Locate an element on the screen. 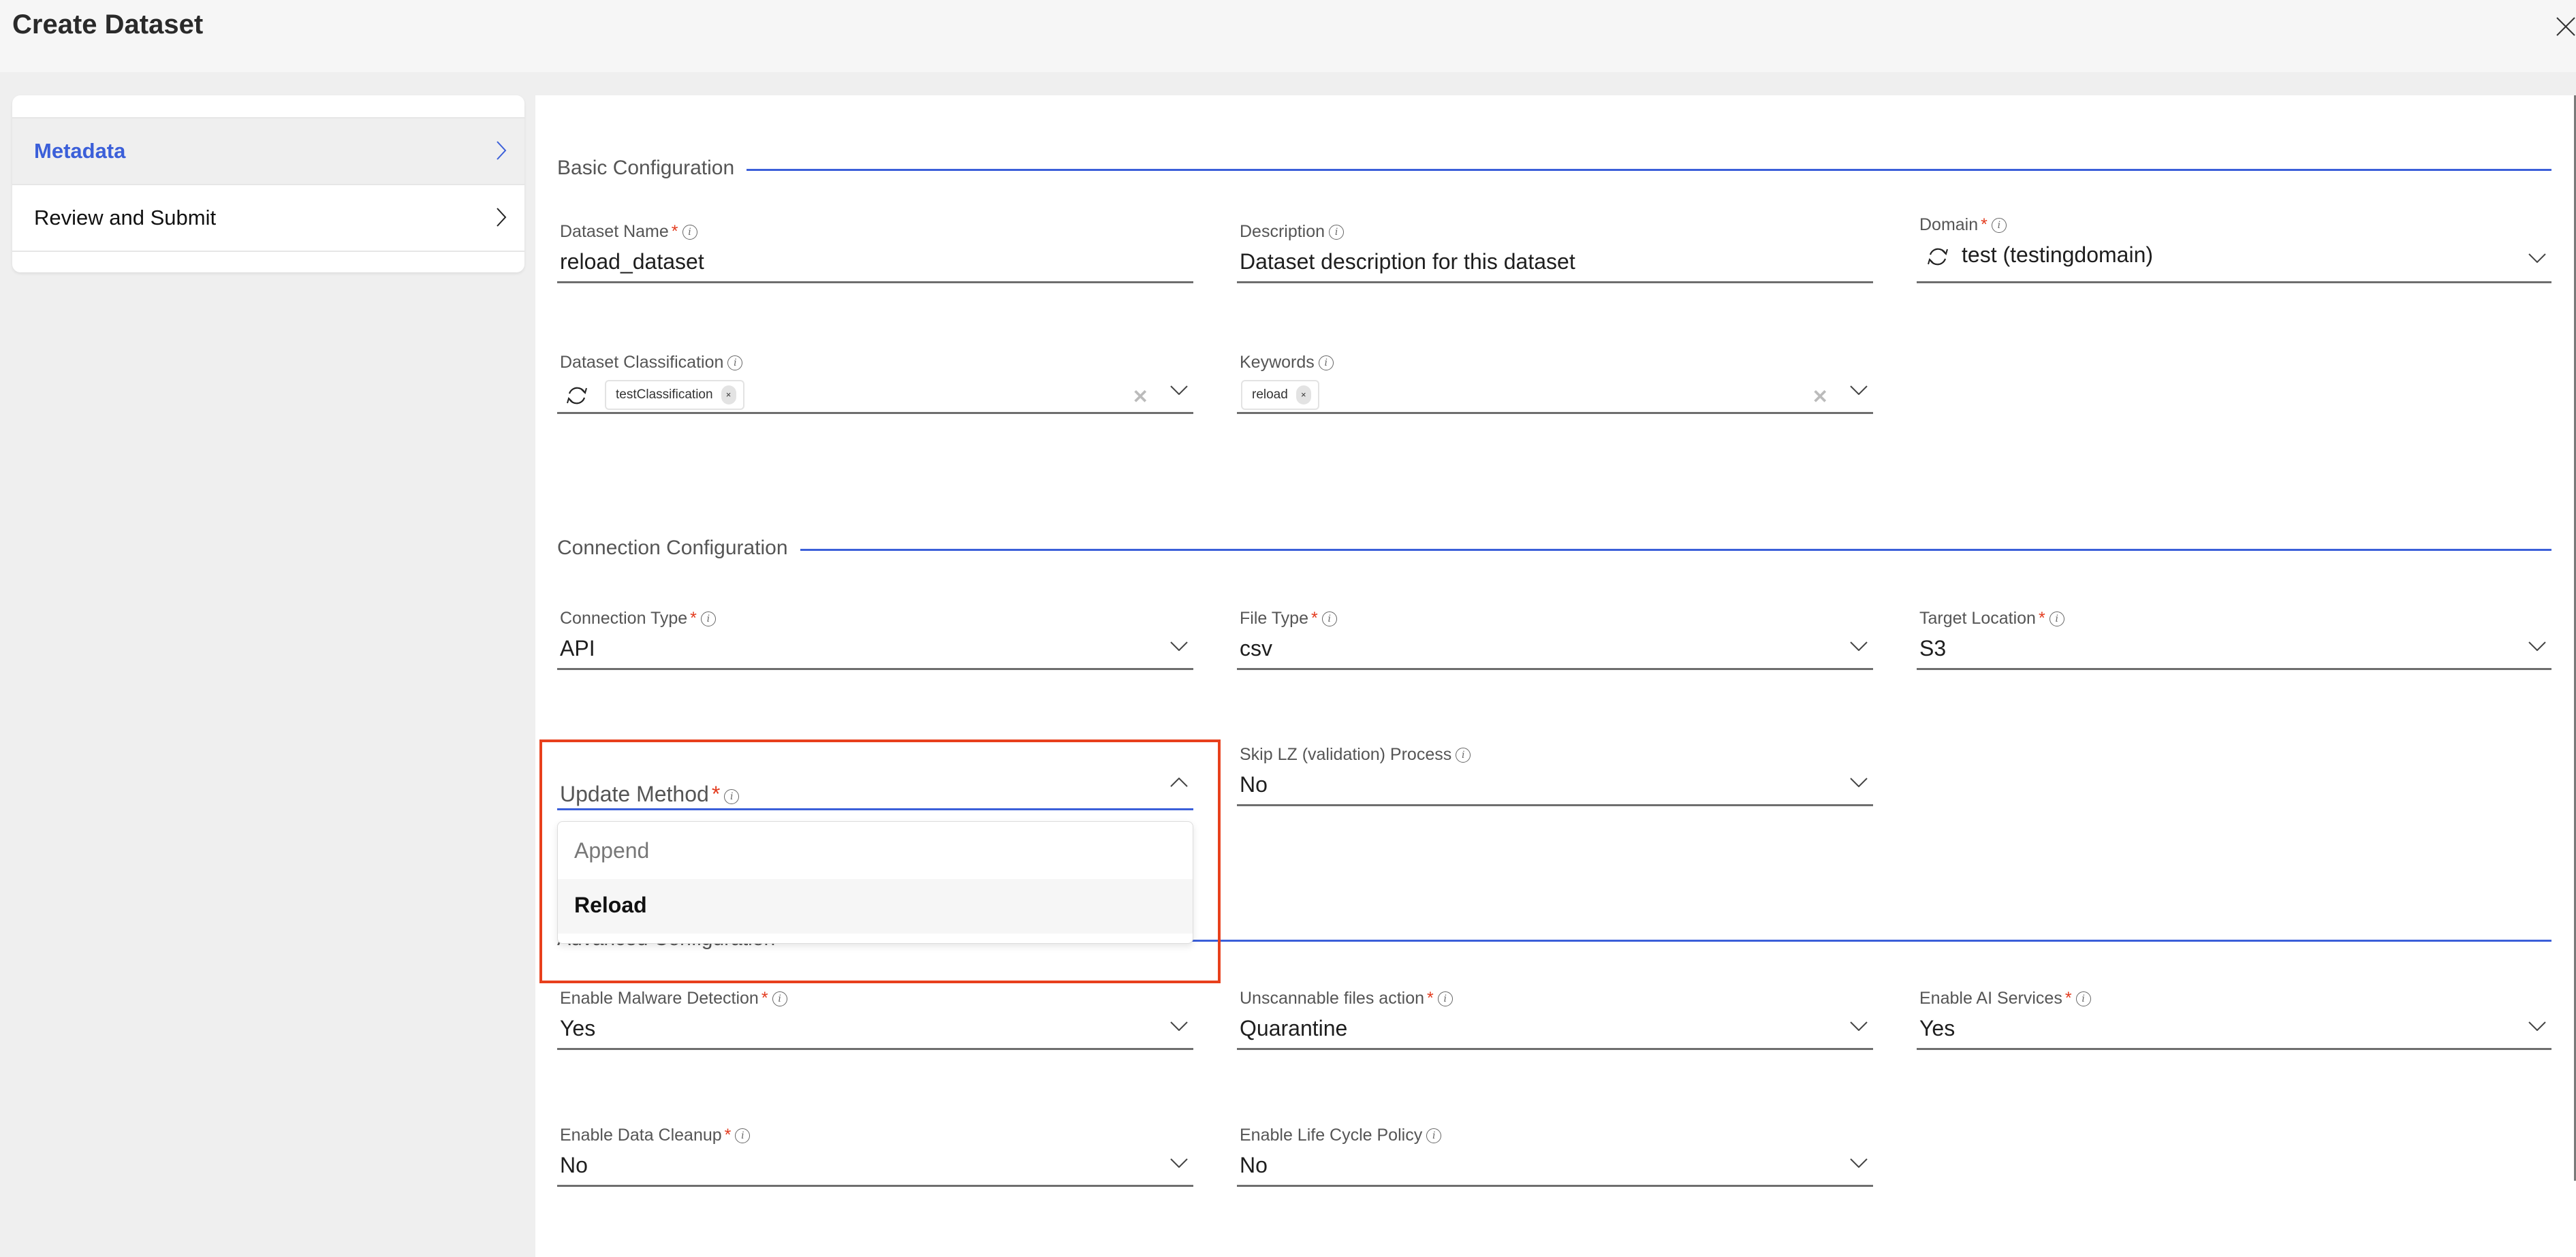 This screenshot has height=1257, width=2576. file-type-select: File Type * i csv is located at coordinates (1555, 639).